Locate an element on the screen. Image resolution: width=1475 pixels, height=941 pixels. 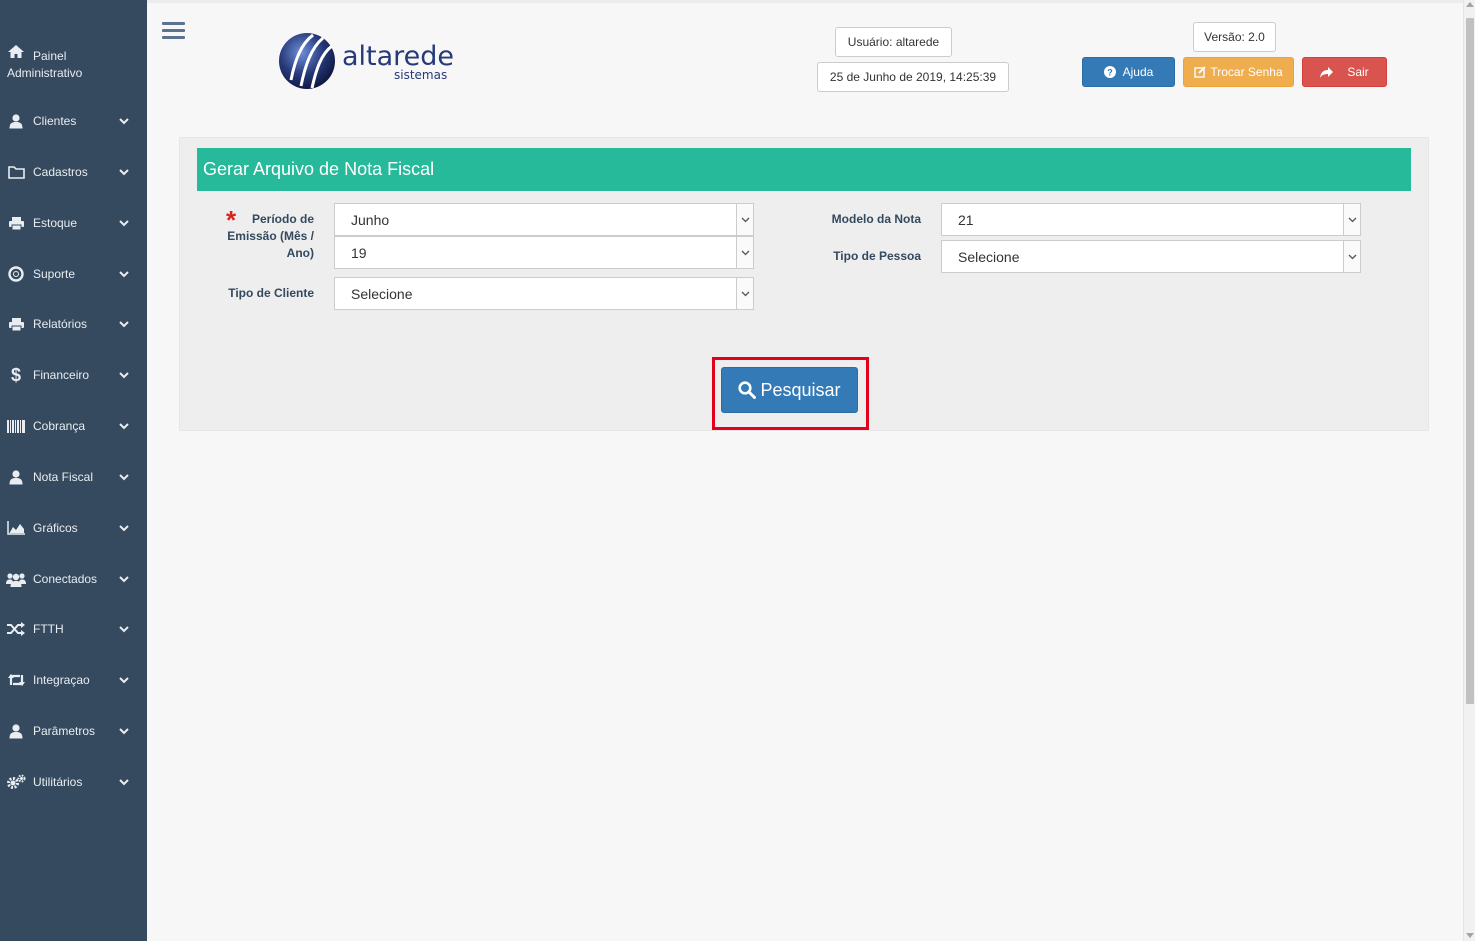
sidebar-item-label: Parâmetros is located at coordinates (64, 731).